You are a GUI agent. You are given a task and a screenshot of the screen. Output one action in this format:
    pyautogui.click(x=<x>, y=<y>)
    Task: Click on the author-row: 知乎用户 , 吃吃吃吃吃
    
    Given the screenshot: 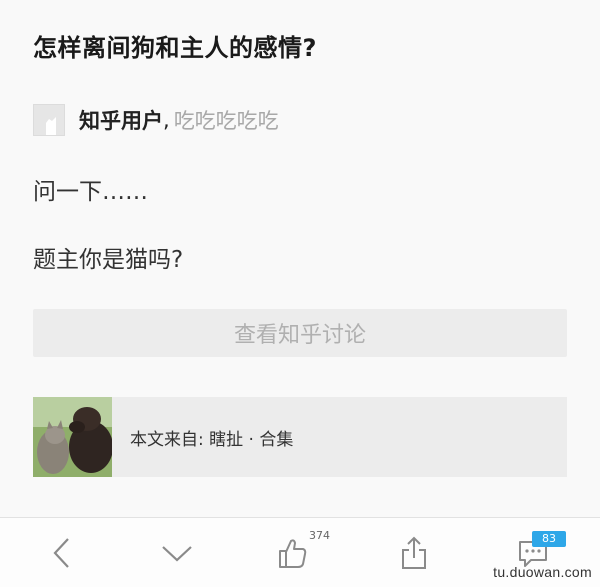 What is the action you would take?
    pyautogui.click(x=156, y=120)
    